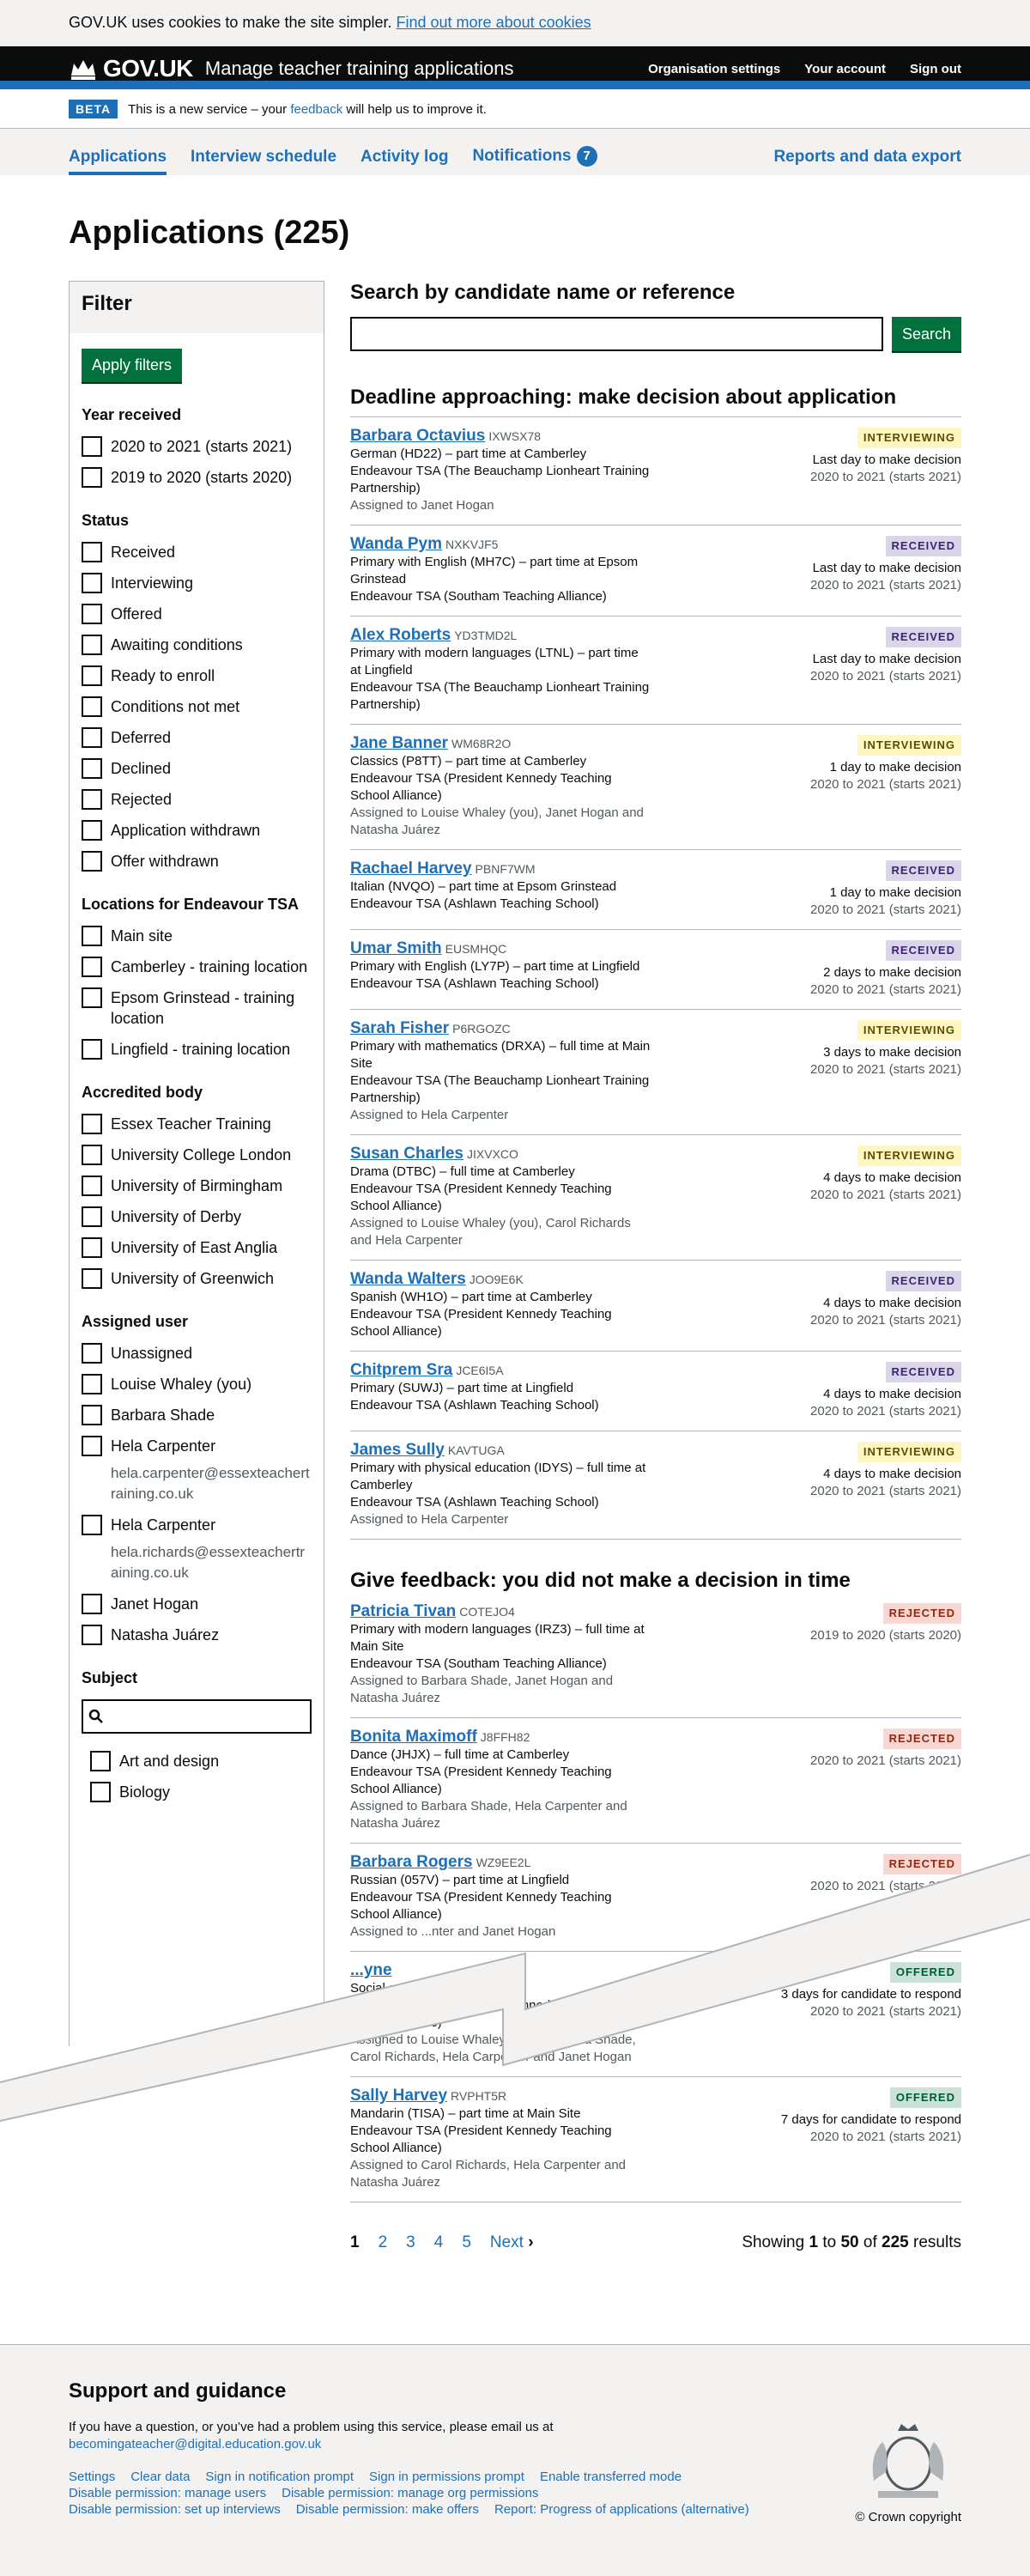 This screenshot has height=2576, width=1030. I want to click on checkbox-status-1: Interviewing, so click(197, 583).